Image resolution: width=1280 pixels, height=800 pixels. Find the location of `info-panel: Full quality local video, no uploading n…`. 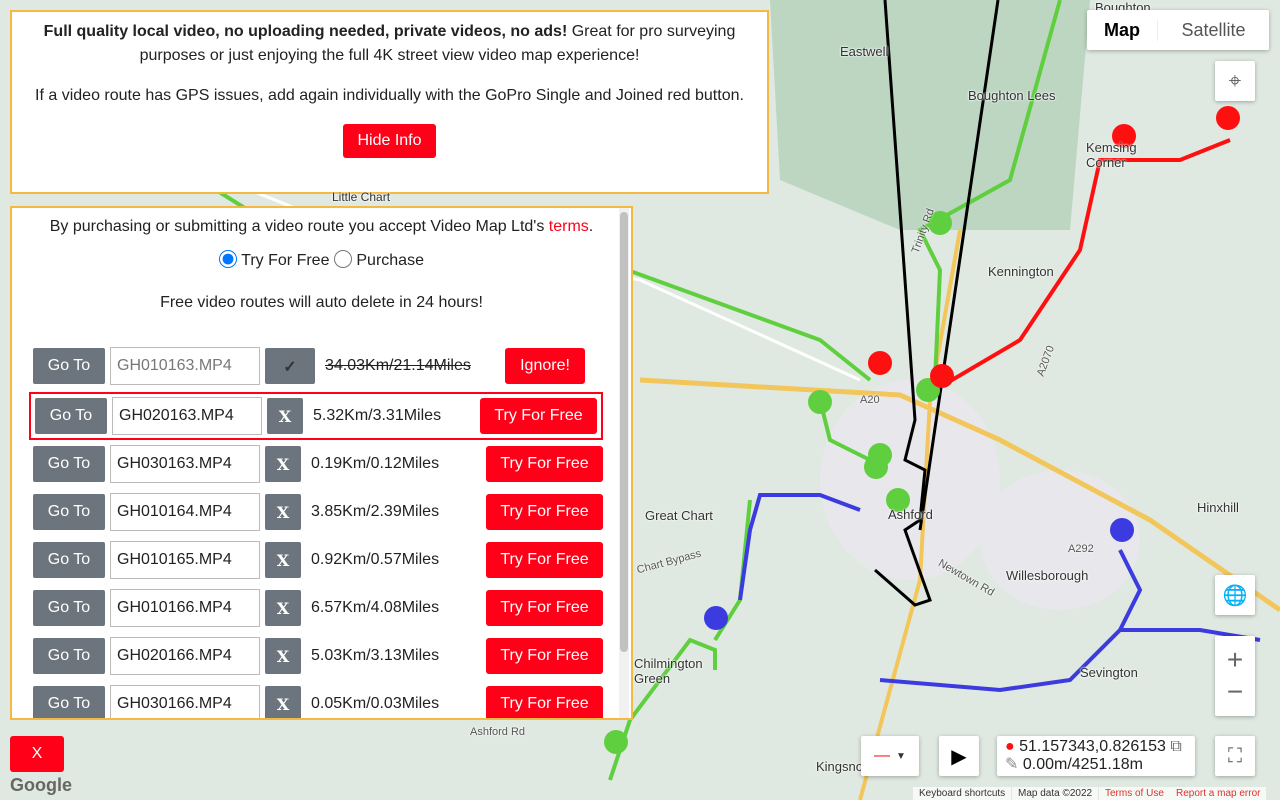

info-panel: Full quality local video, no uploading n… is located at coordinates (389, 102).